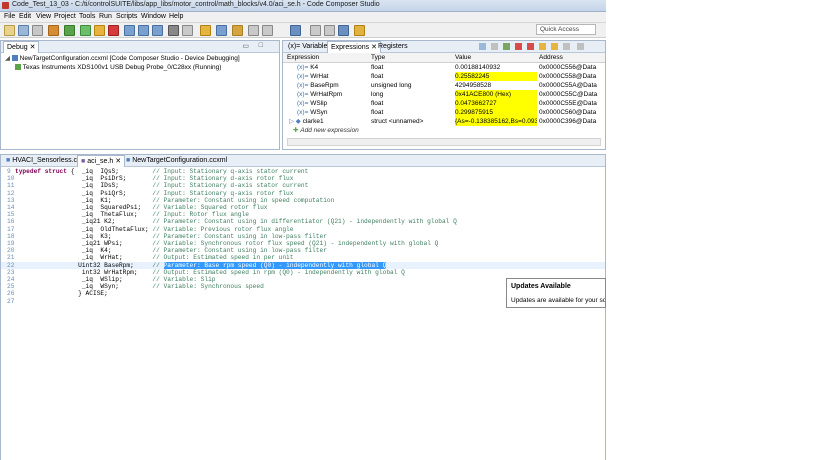 The height and width of the screenshot is (460, 819). I want to click on tab-debug: Debug ✕, so click(21, 47).